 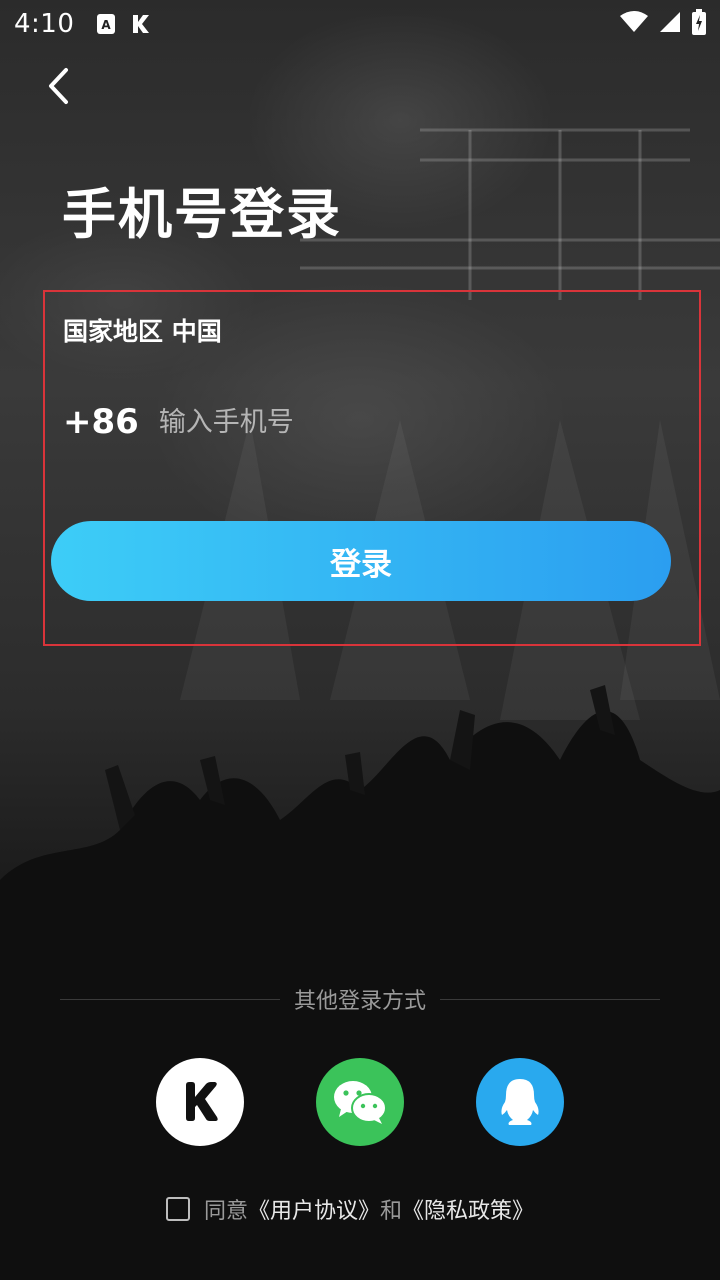 What do you see at coordinates (196, 331) in the screenshot?
I see `region-value: 中国` at bounding box center [196, 331].